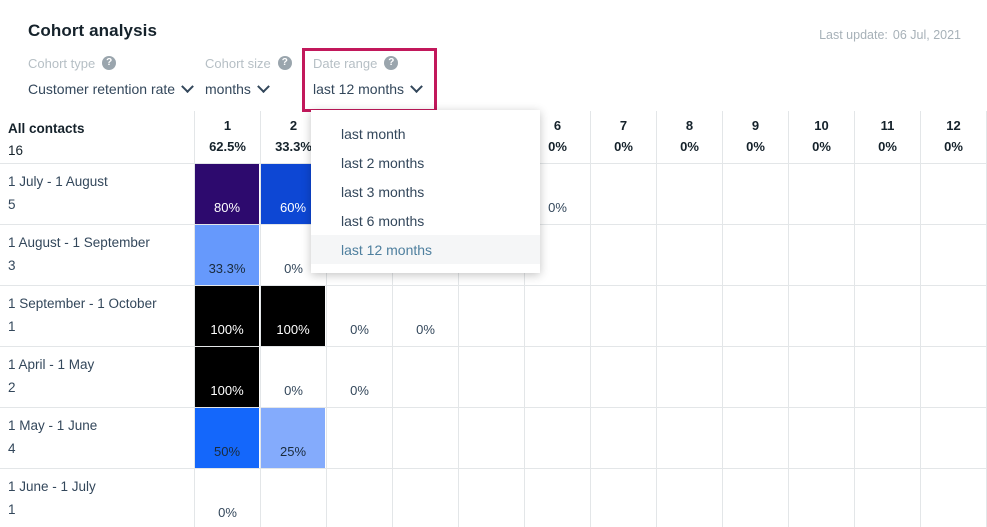  I want to click on row-label-count: 1, so click(12, 509).